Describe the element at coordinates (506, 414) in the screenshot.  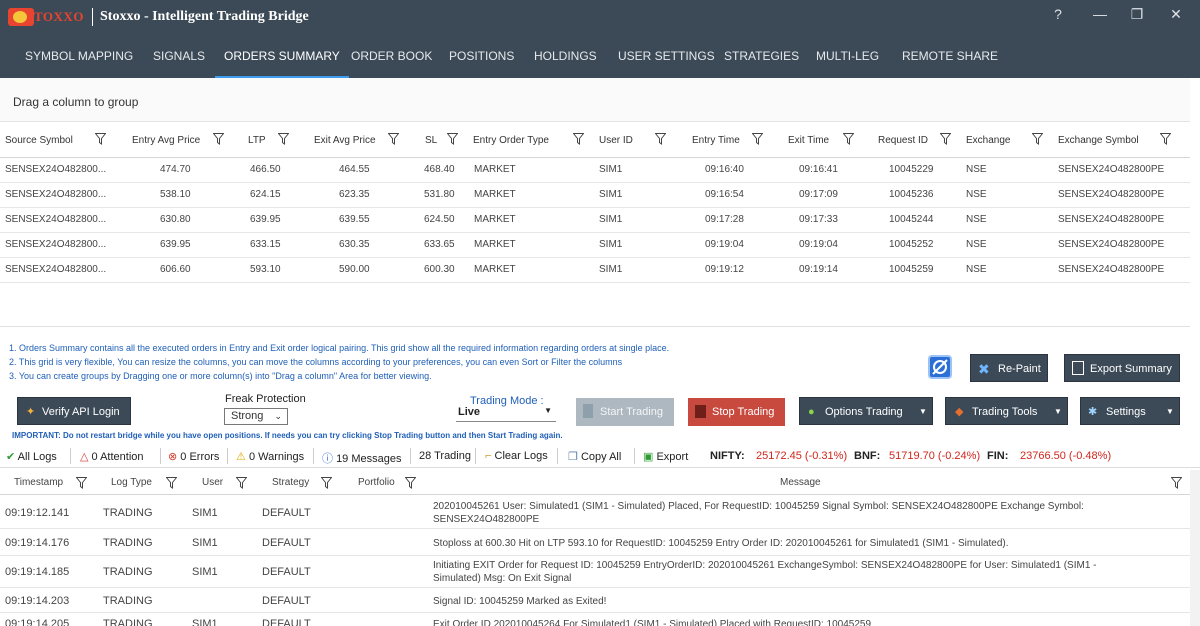
I see `trading-mode-select: Live ▼` at that location.